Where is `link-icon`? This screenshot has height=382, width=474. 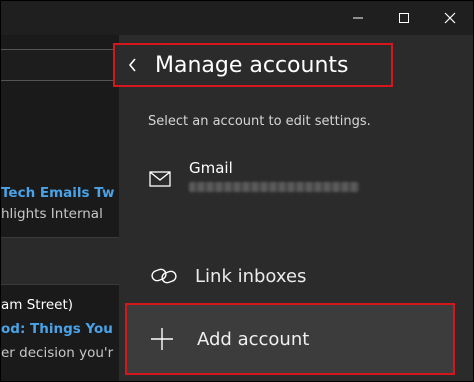
link-icon is located at coordinates (164, 276).